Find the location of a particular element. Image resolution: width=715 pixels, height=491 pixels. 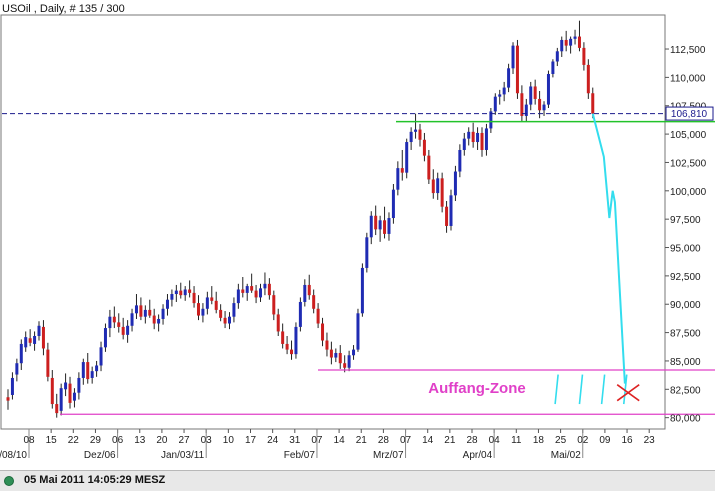

time-tick-label: 31 is located at coordinates (295, 440).